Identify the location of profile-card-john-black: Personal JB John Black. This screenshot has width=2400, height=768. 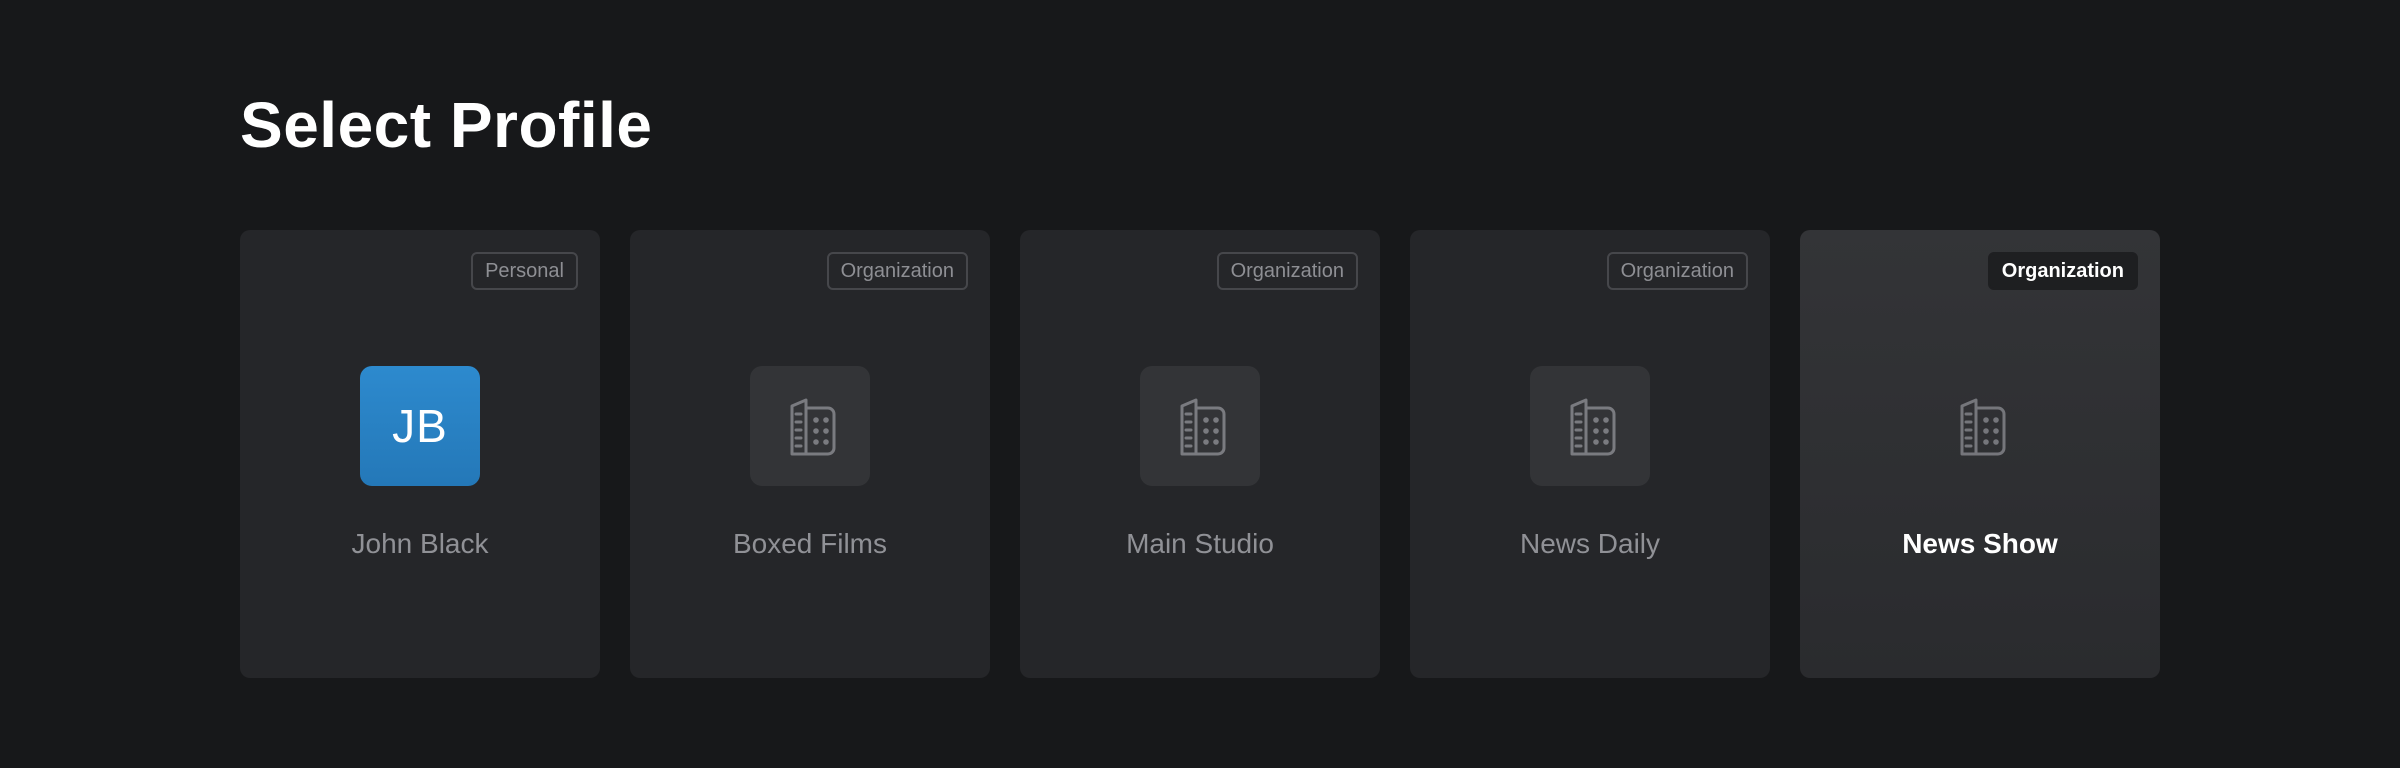
(420, 454).